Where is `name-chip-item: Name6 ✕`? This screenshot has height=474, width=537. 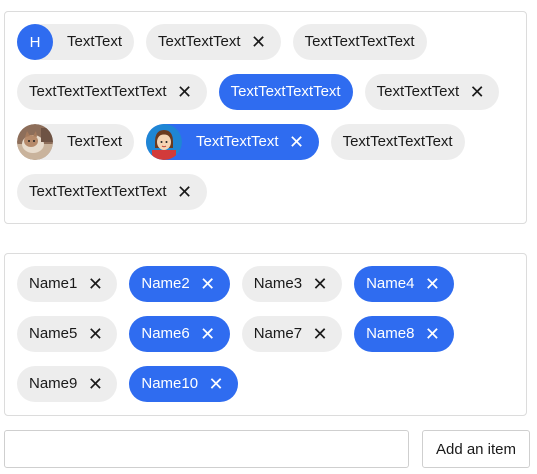
name-chip-item: Name6 ✕ is located at coordinates (179, 334).